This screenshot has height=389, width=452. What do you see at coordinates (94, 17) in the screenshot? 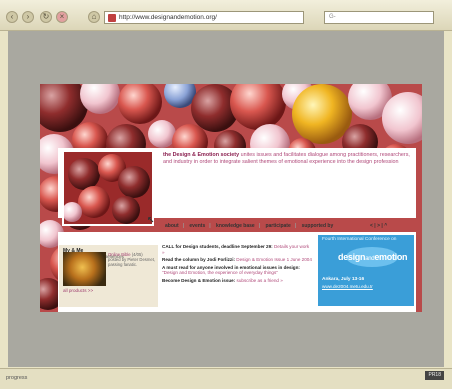
I see `home-button: ⌂` at bounding box center [94, 17].